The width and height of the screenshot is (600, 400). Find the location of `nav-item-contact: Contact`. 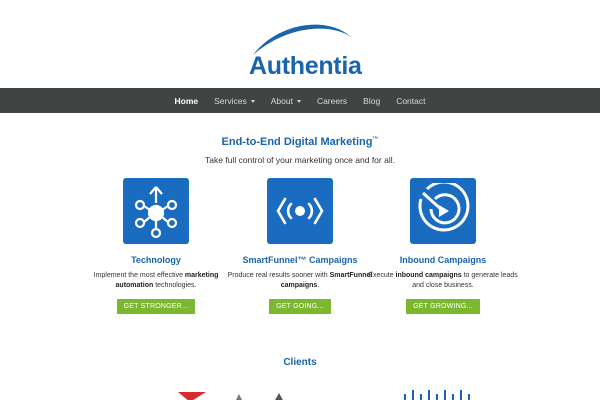

nav-item-contact: Contact is located at coordinates (410, 101).